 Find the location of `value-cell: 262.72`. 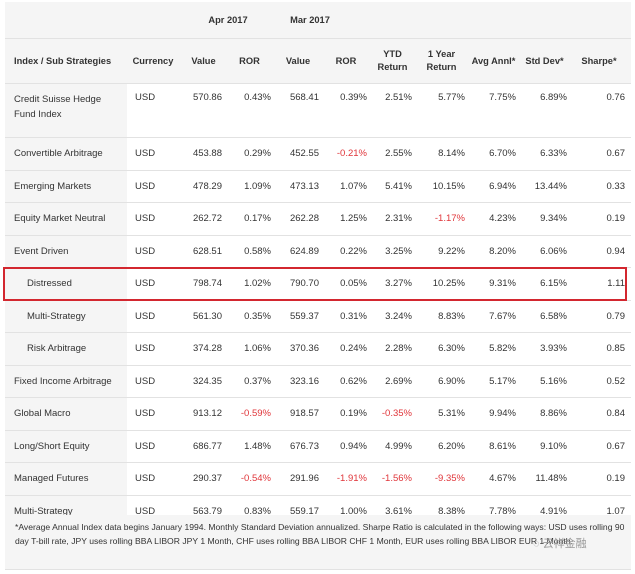

value-cell: 262.72 is located at coordinates (206, 219).